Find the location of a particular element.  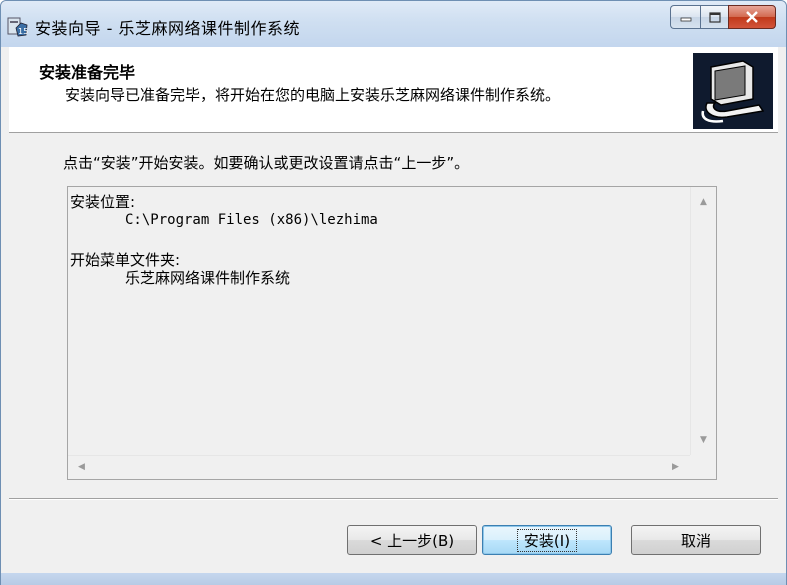

minimize-icon is located at coordinates (685, 19).